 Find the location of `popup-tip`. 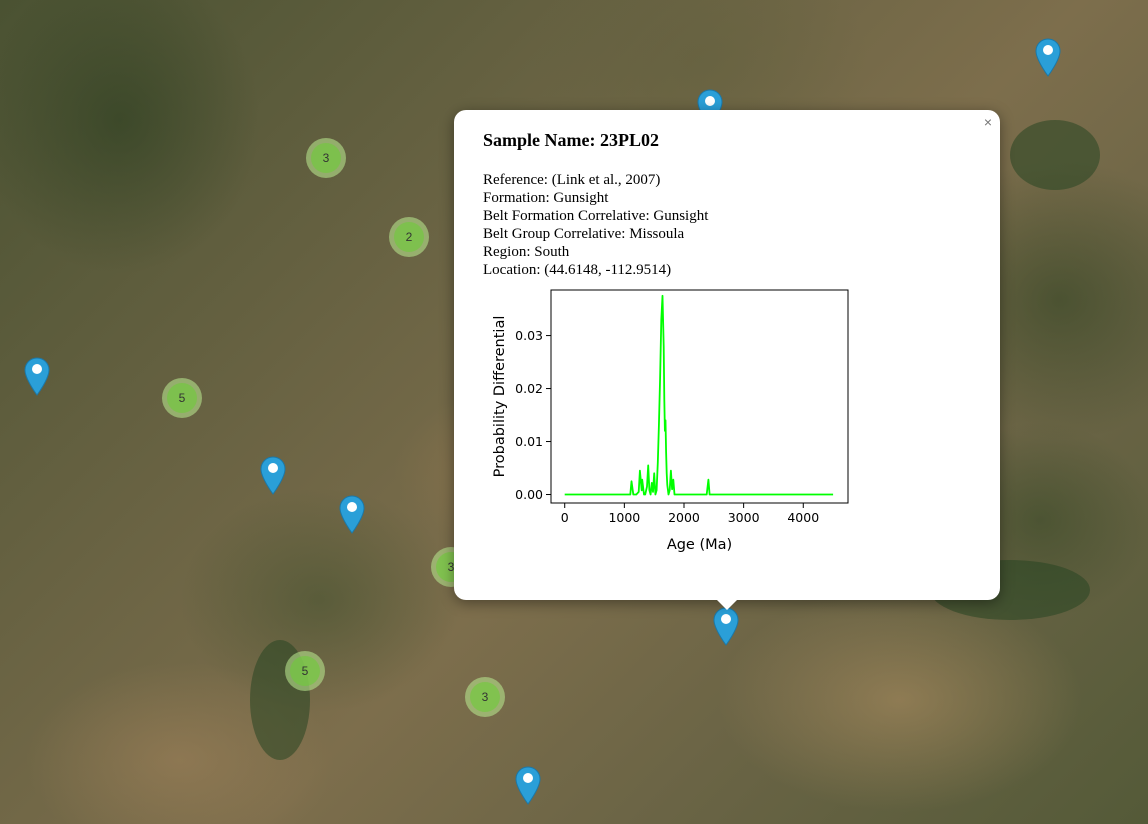

popup-tip is located at coordinates (727, 604).